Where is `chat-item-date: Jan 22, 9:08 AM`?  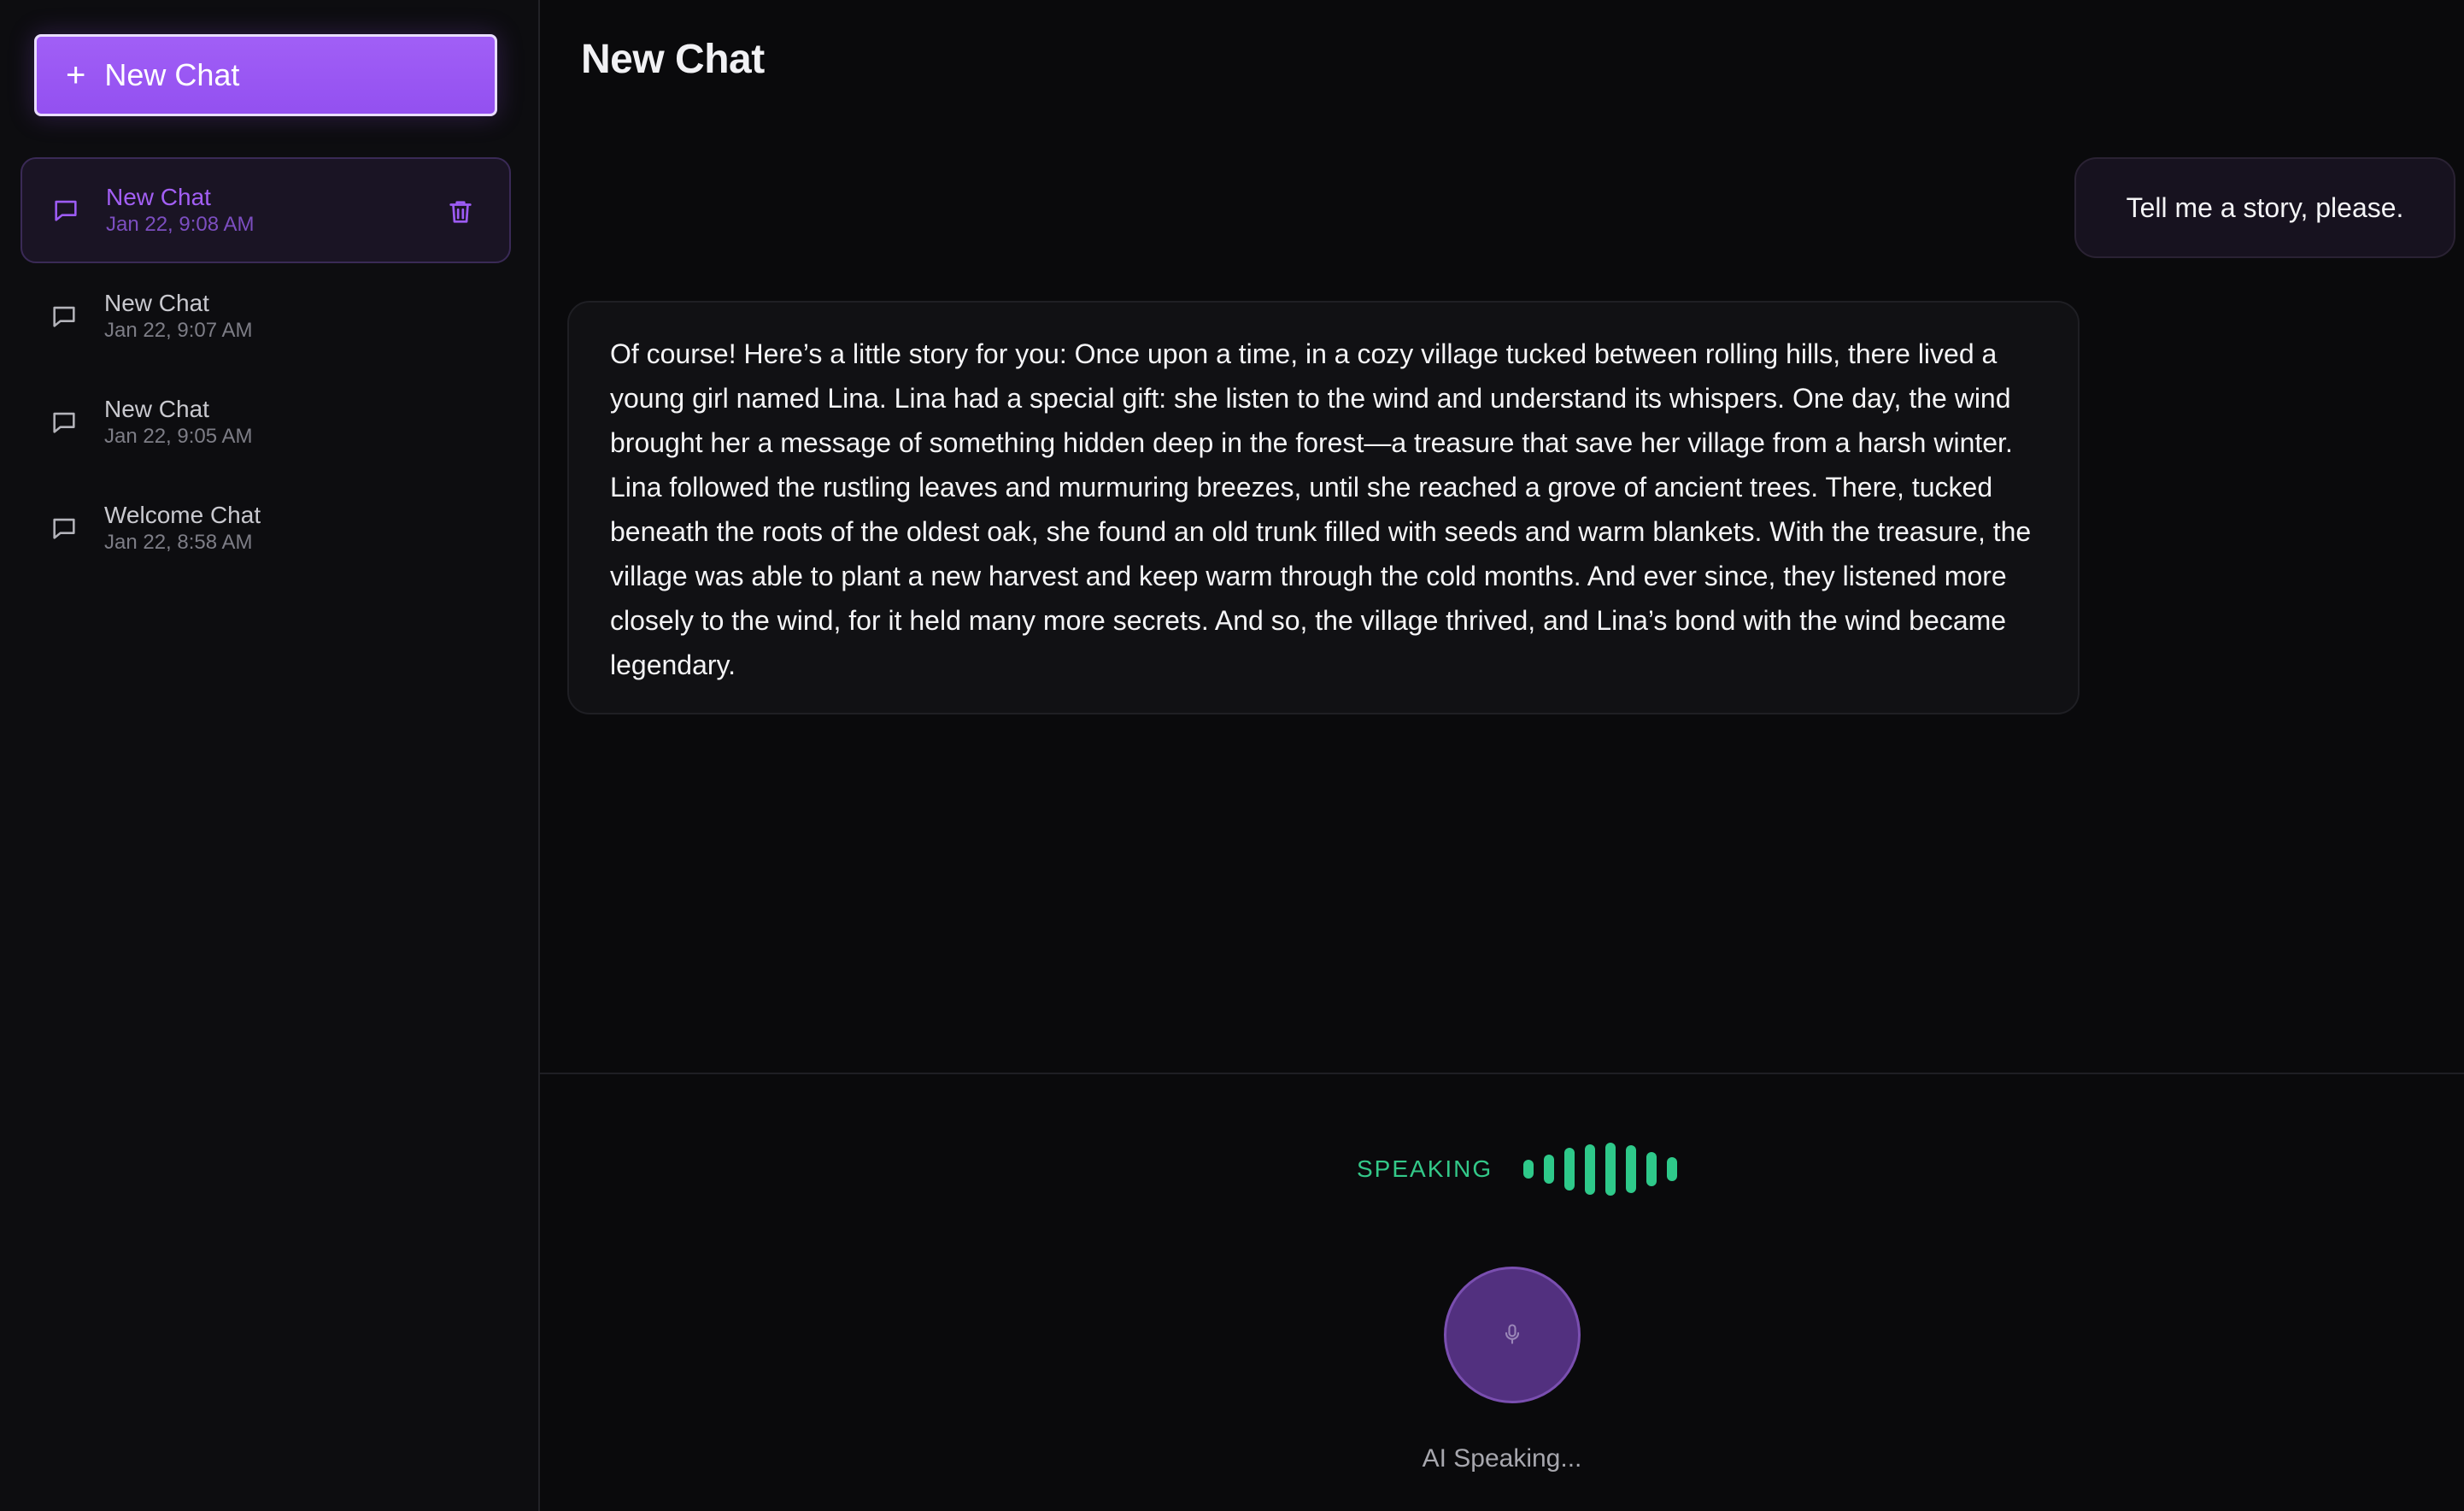
chat-item-date: Jan 22, 9:08 AM is located at coordinates (180, 224).